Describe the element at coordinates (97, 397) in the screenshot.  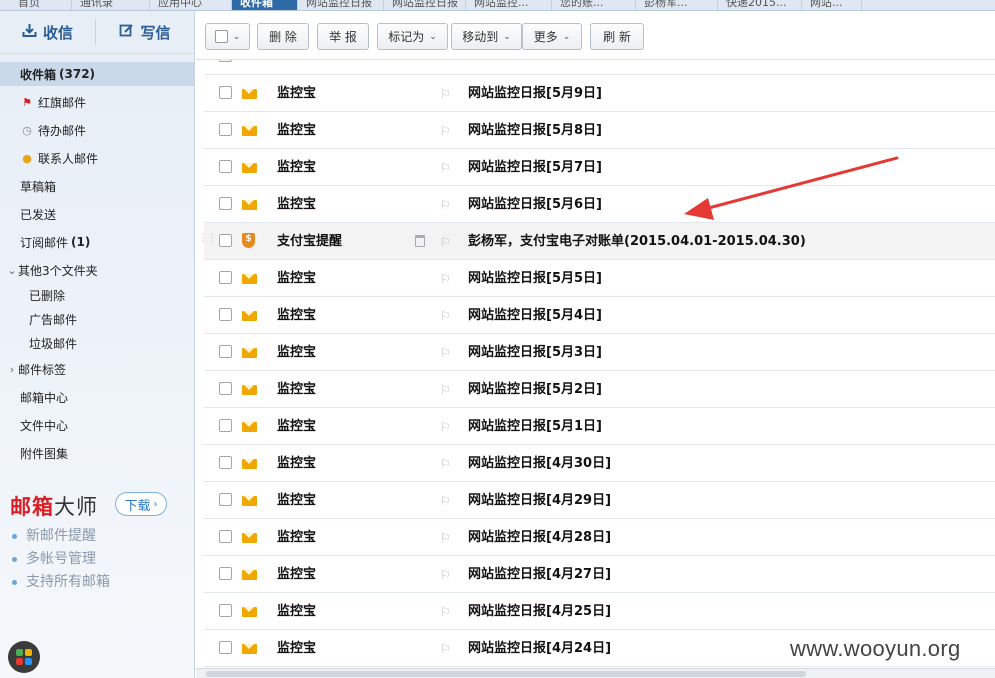
I see `sidebar-item-mail-center: 邮箱中心` at that location.